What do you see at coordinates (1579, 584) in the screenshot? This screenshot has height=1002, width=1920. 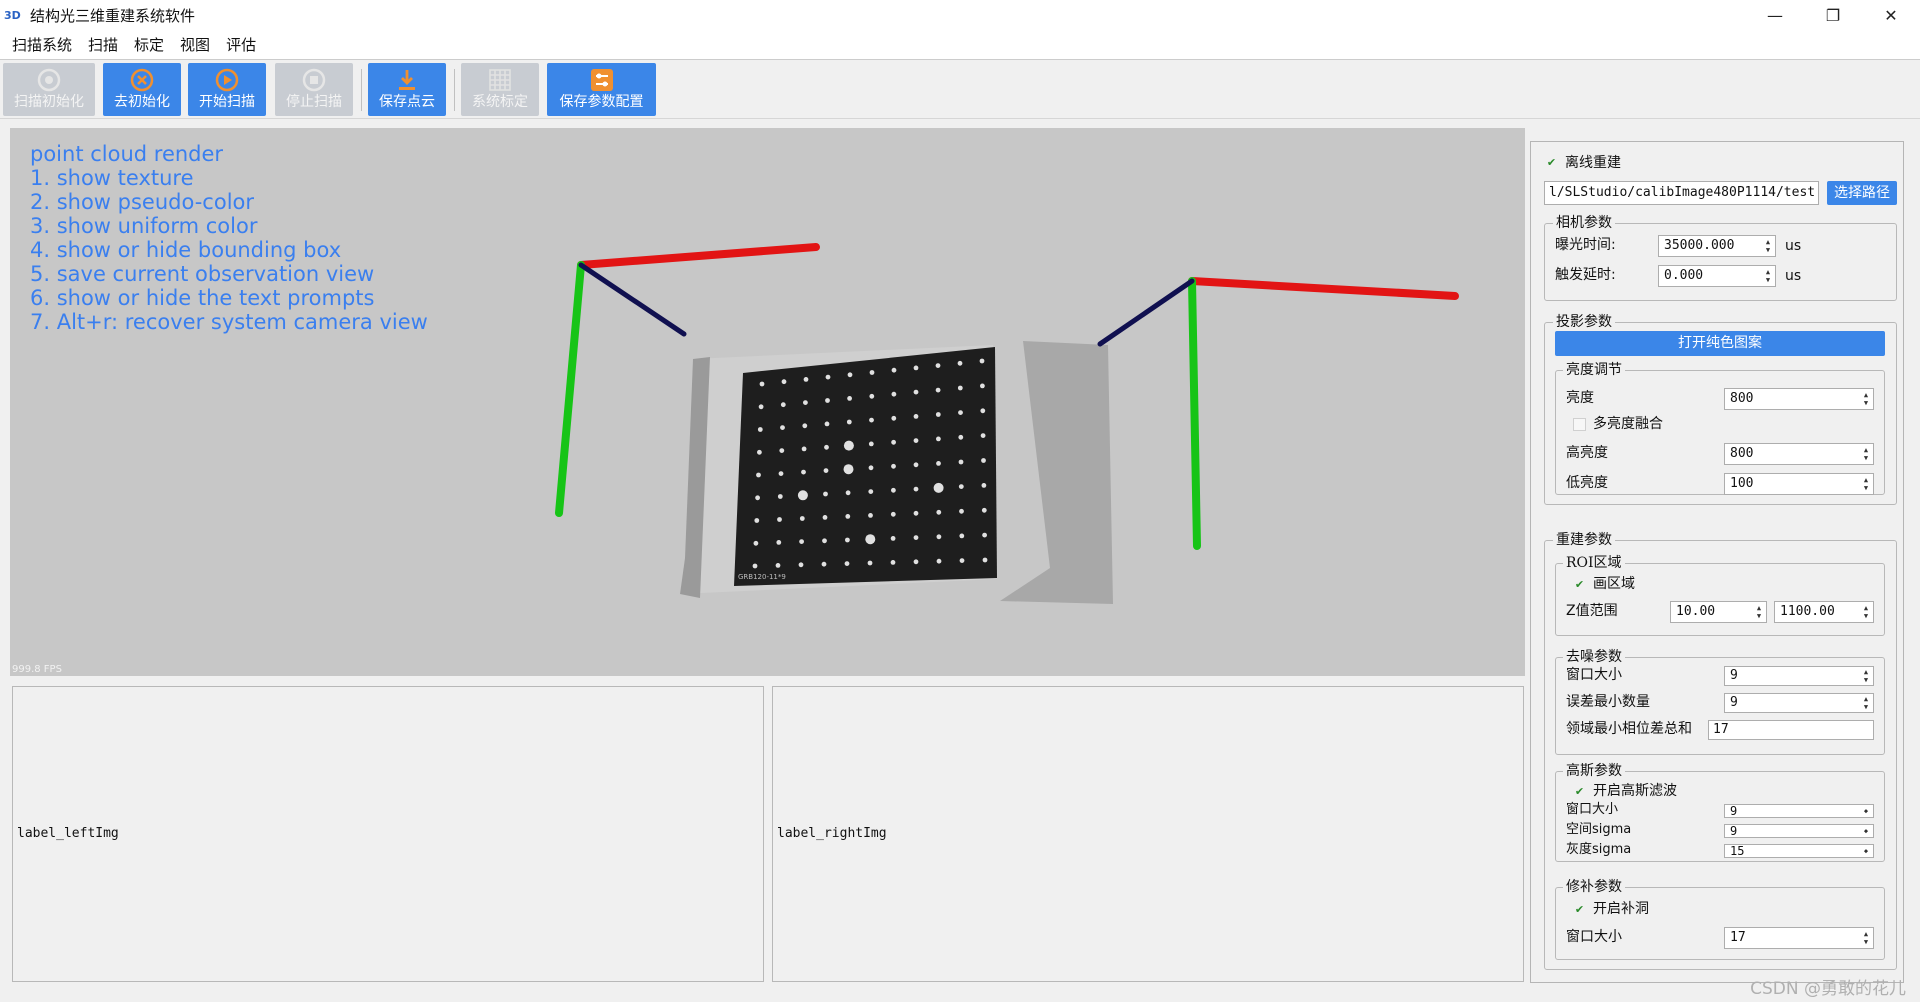 I see `draw-region-checkbox: ✔` at bounding box center [1579, 584].